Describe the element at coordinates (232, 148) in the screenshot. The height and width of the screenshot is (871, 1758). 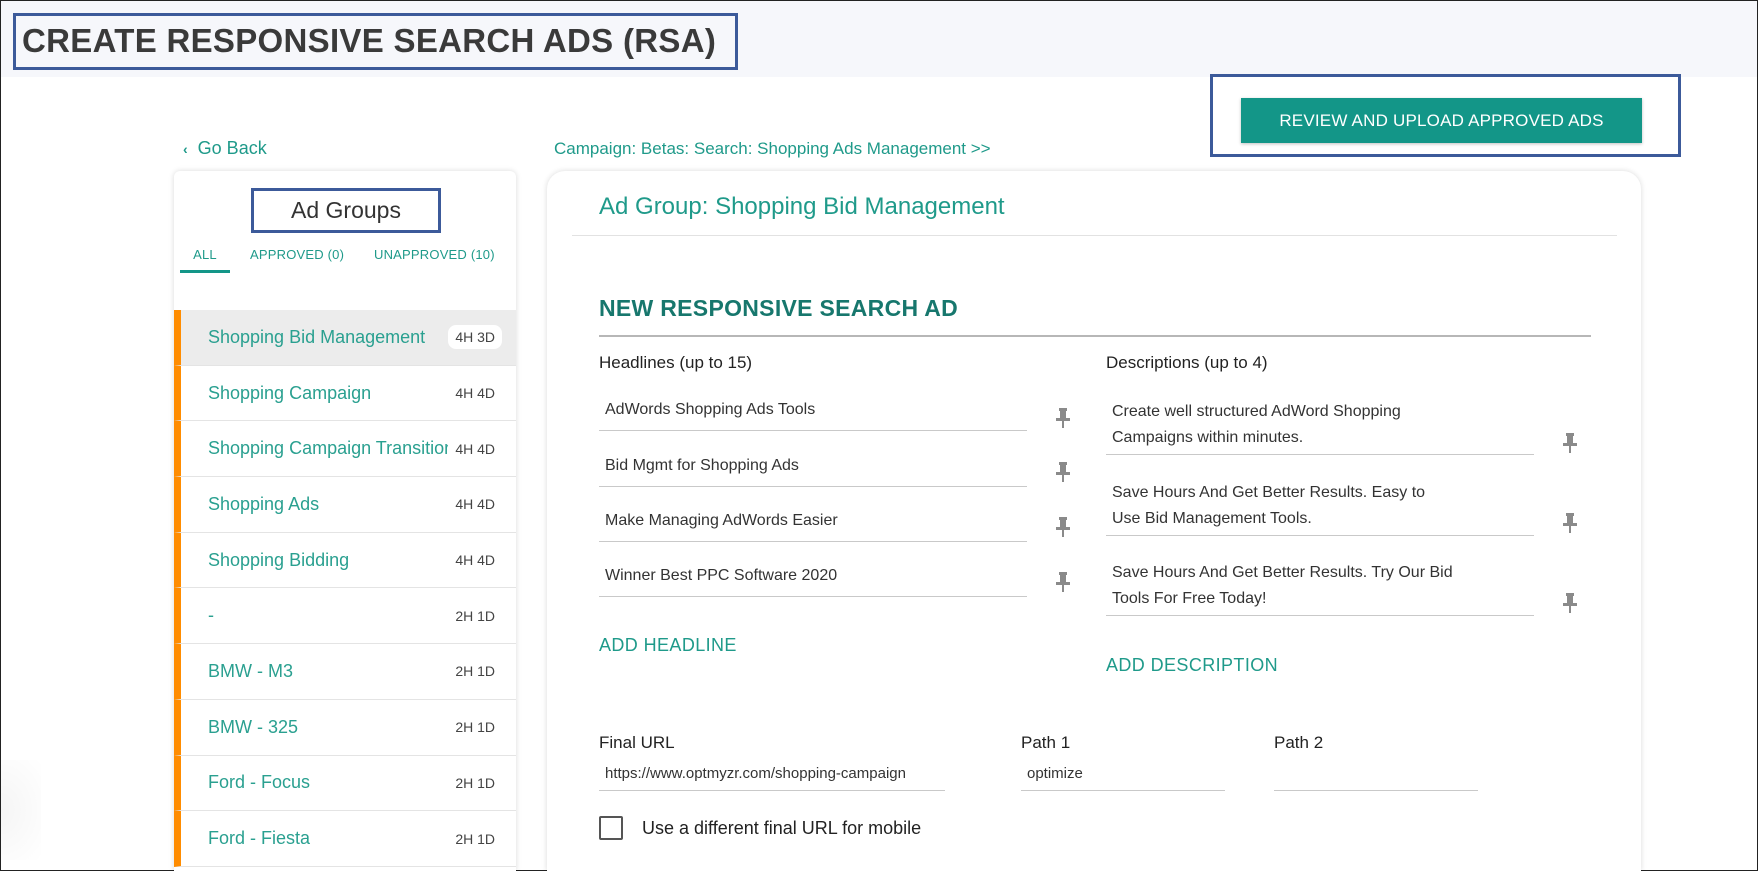
I see `go-back-label: Go Back` at that location.